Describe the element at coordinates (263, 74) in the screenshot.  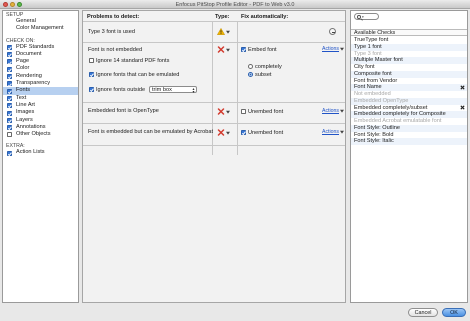
I see `subset-label: subset` at that location.